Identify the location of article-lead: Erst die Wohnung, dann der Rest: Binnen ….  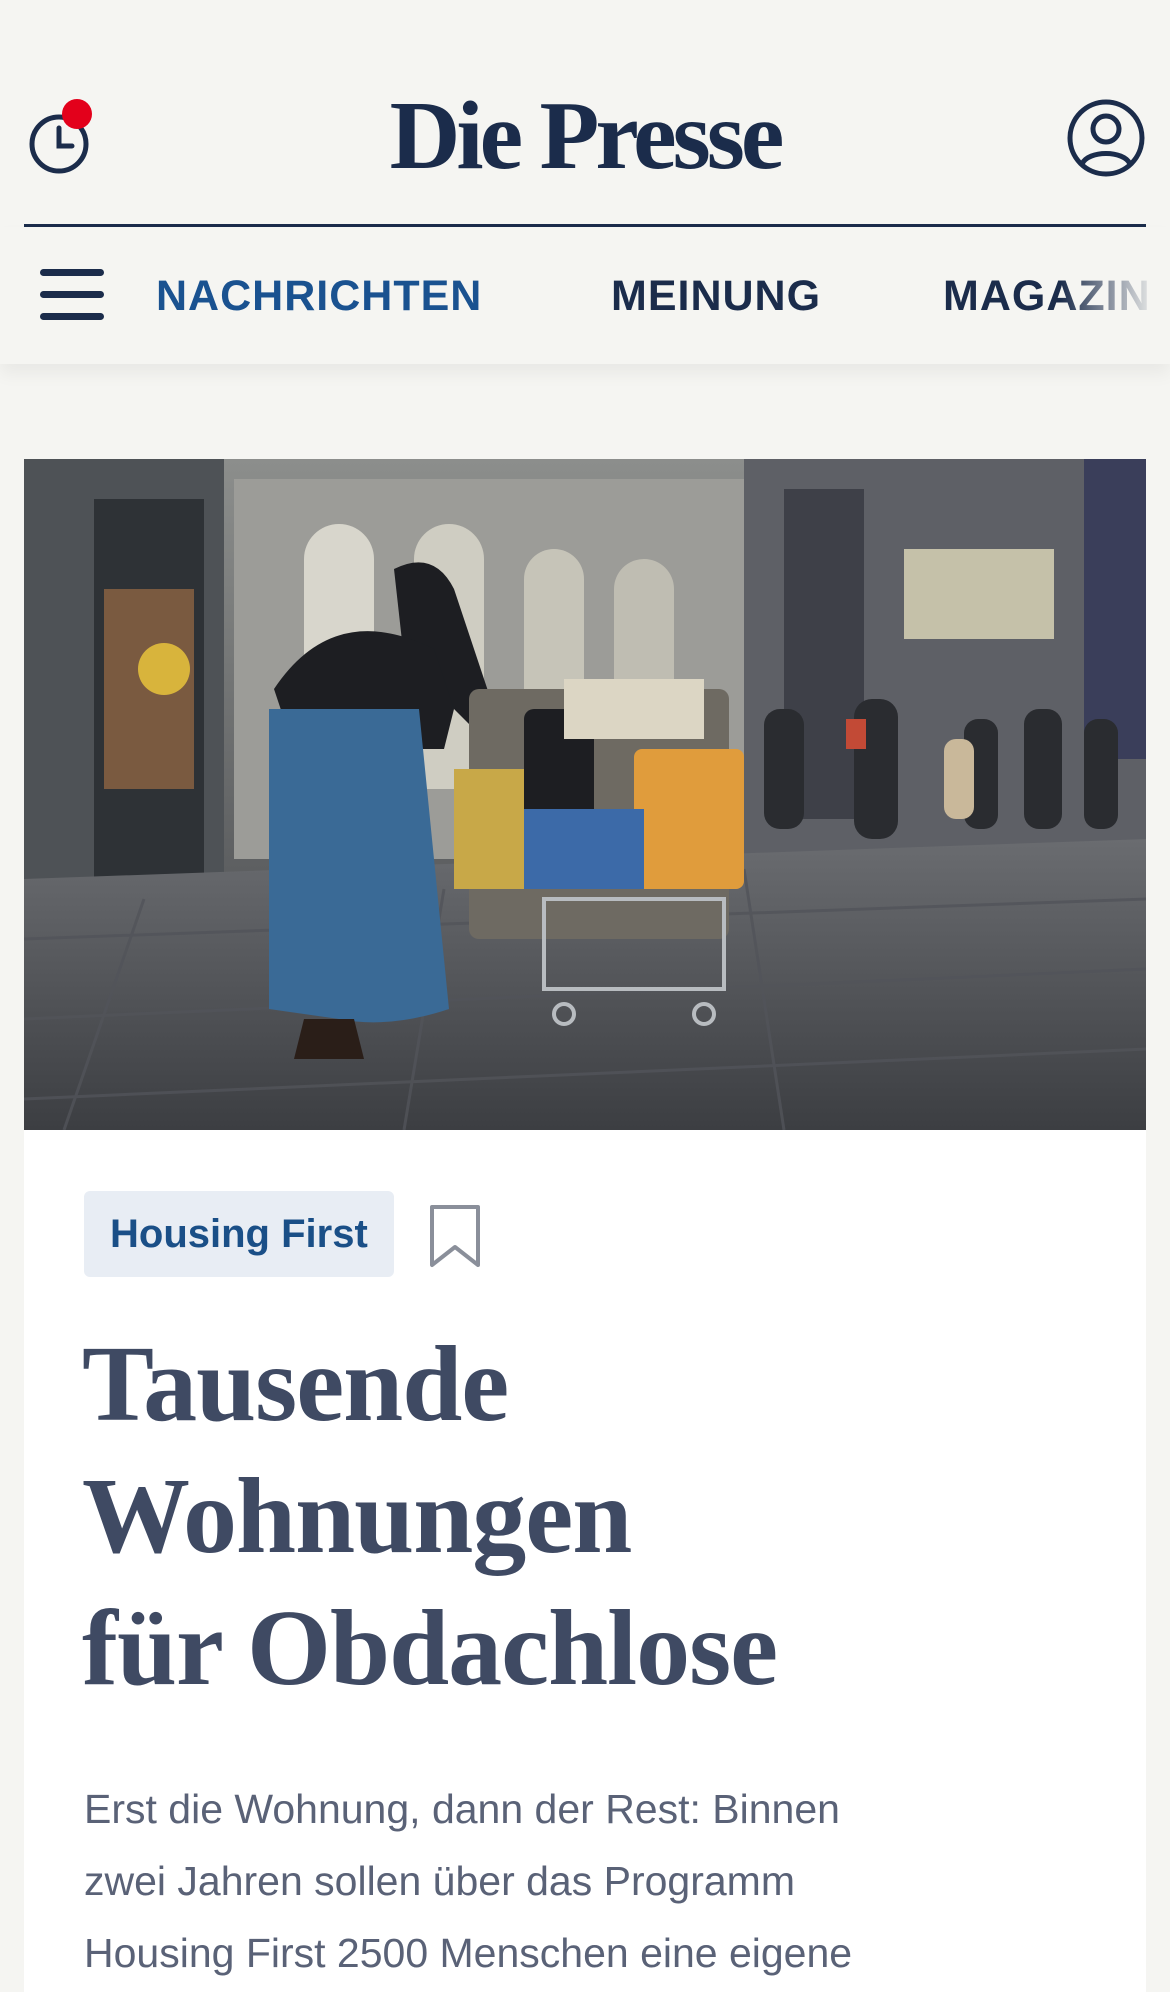
(589, 1881).